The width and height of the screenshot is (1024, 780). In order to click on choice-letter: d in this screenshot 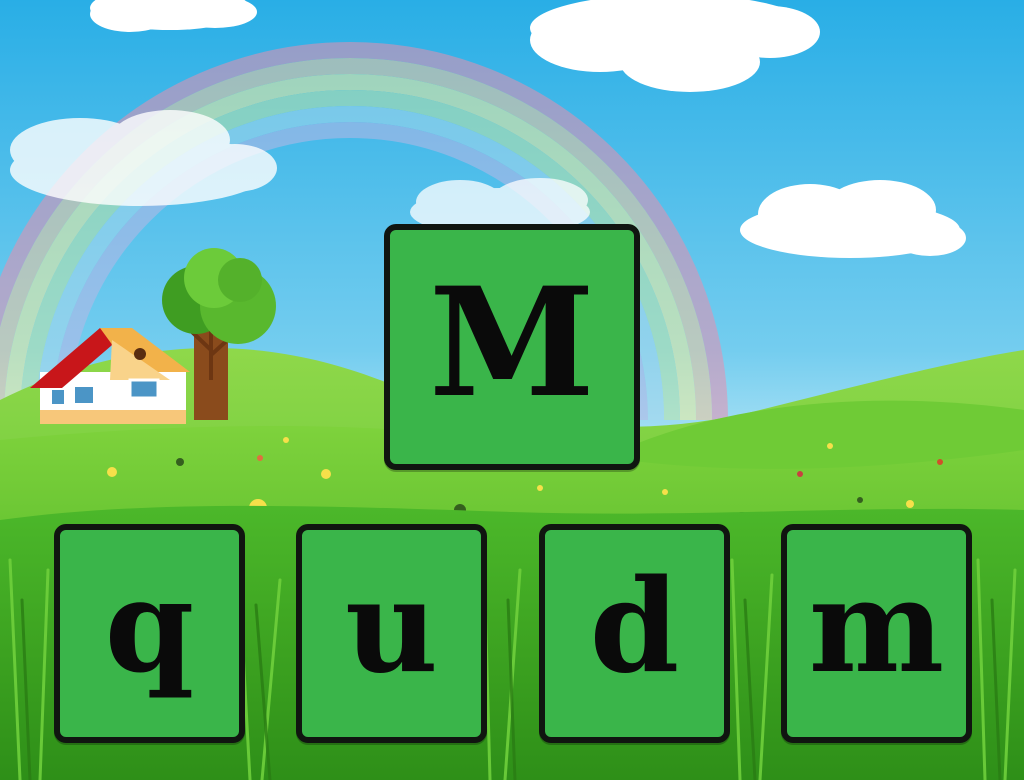, I will do `click(634, 626)`.